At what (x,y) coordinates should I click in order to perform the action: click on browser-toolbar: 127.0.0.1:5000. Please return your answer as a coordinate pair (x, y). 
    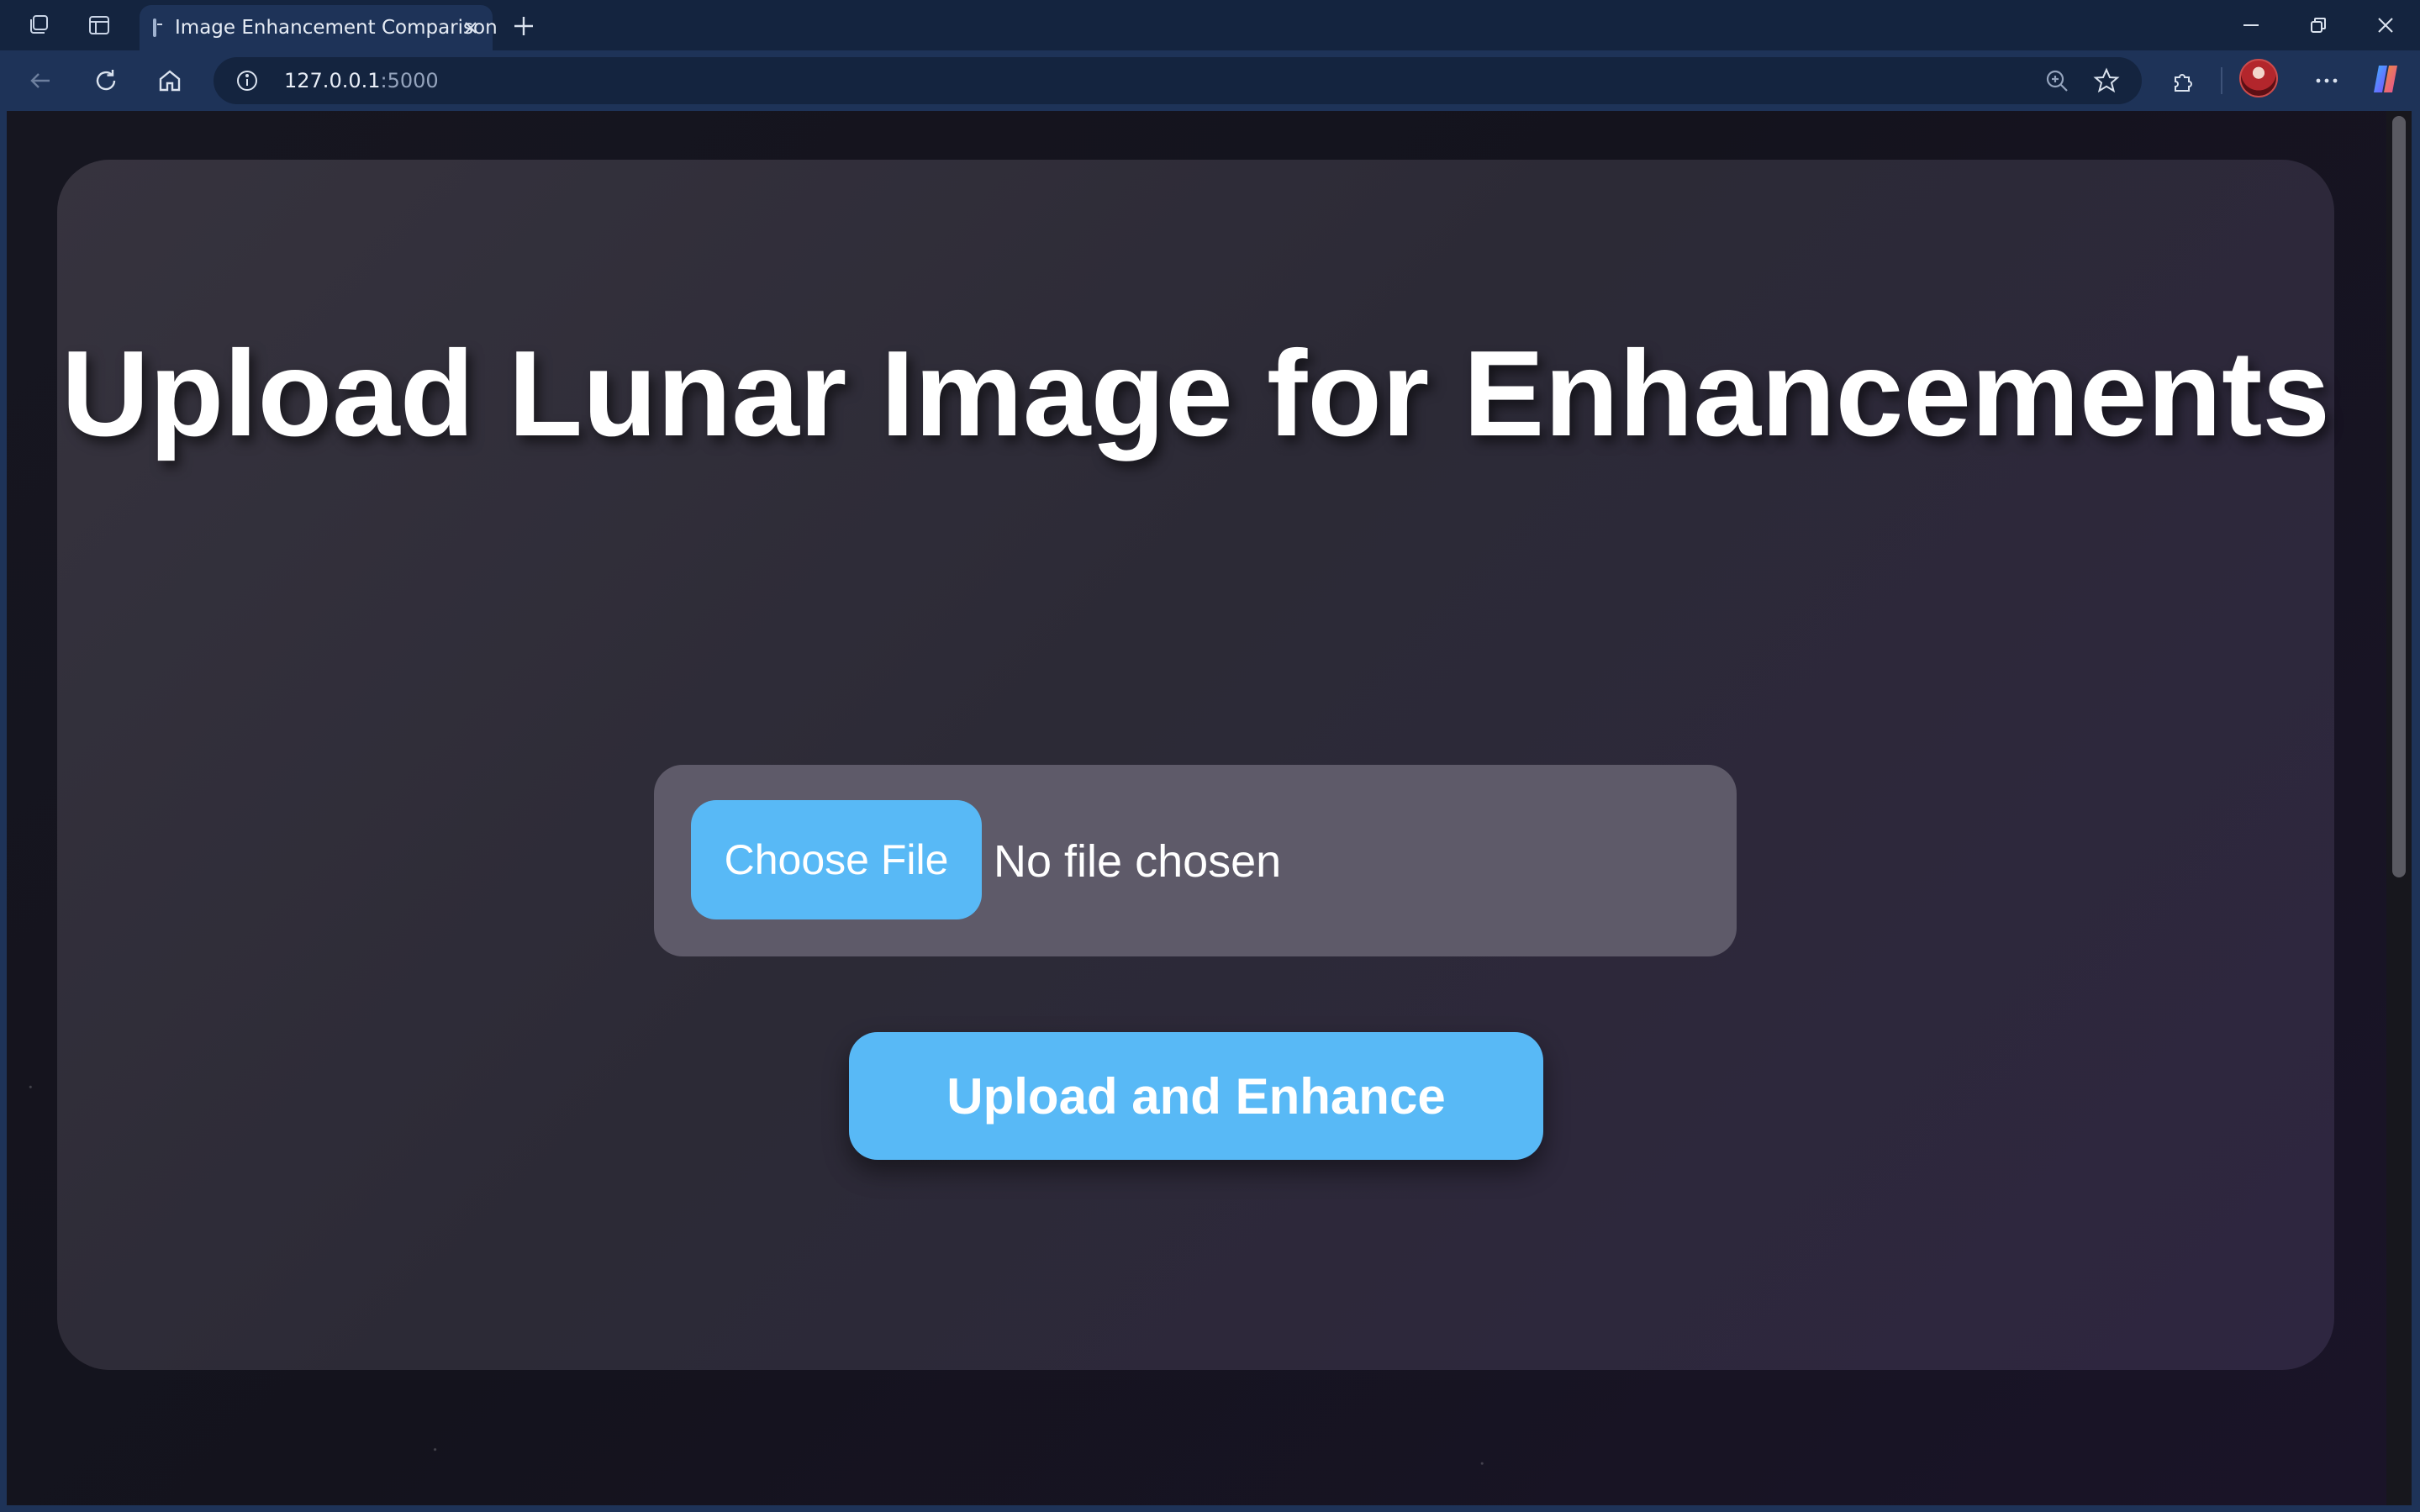
    Looking at the image, I should click on (1210, 80).